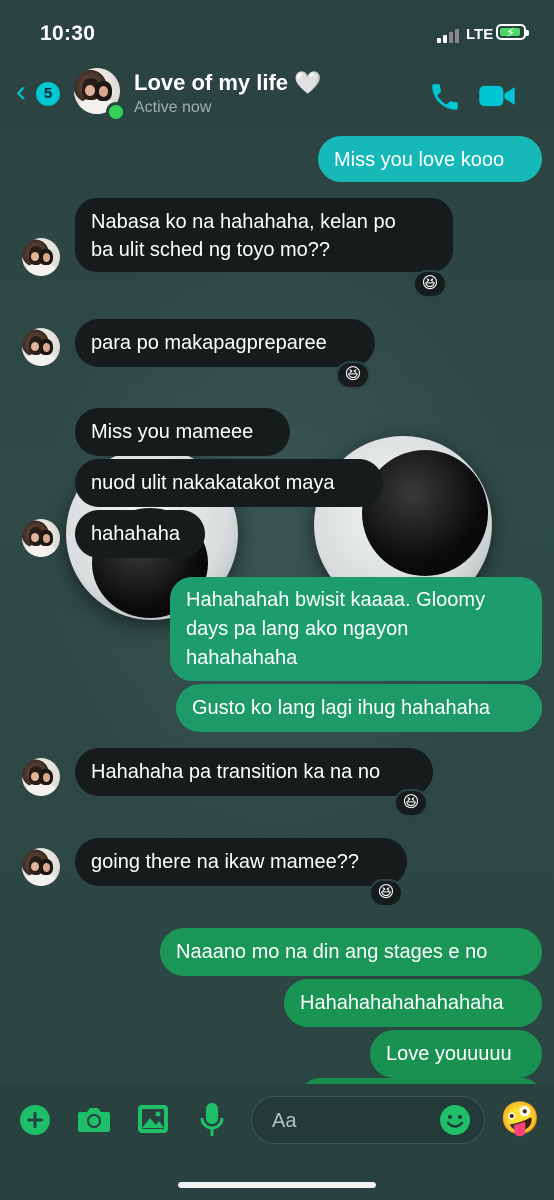 The height and width of the screenshot is (1200, 554). I want to click on video-camera-icon, so click(497, 96).